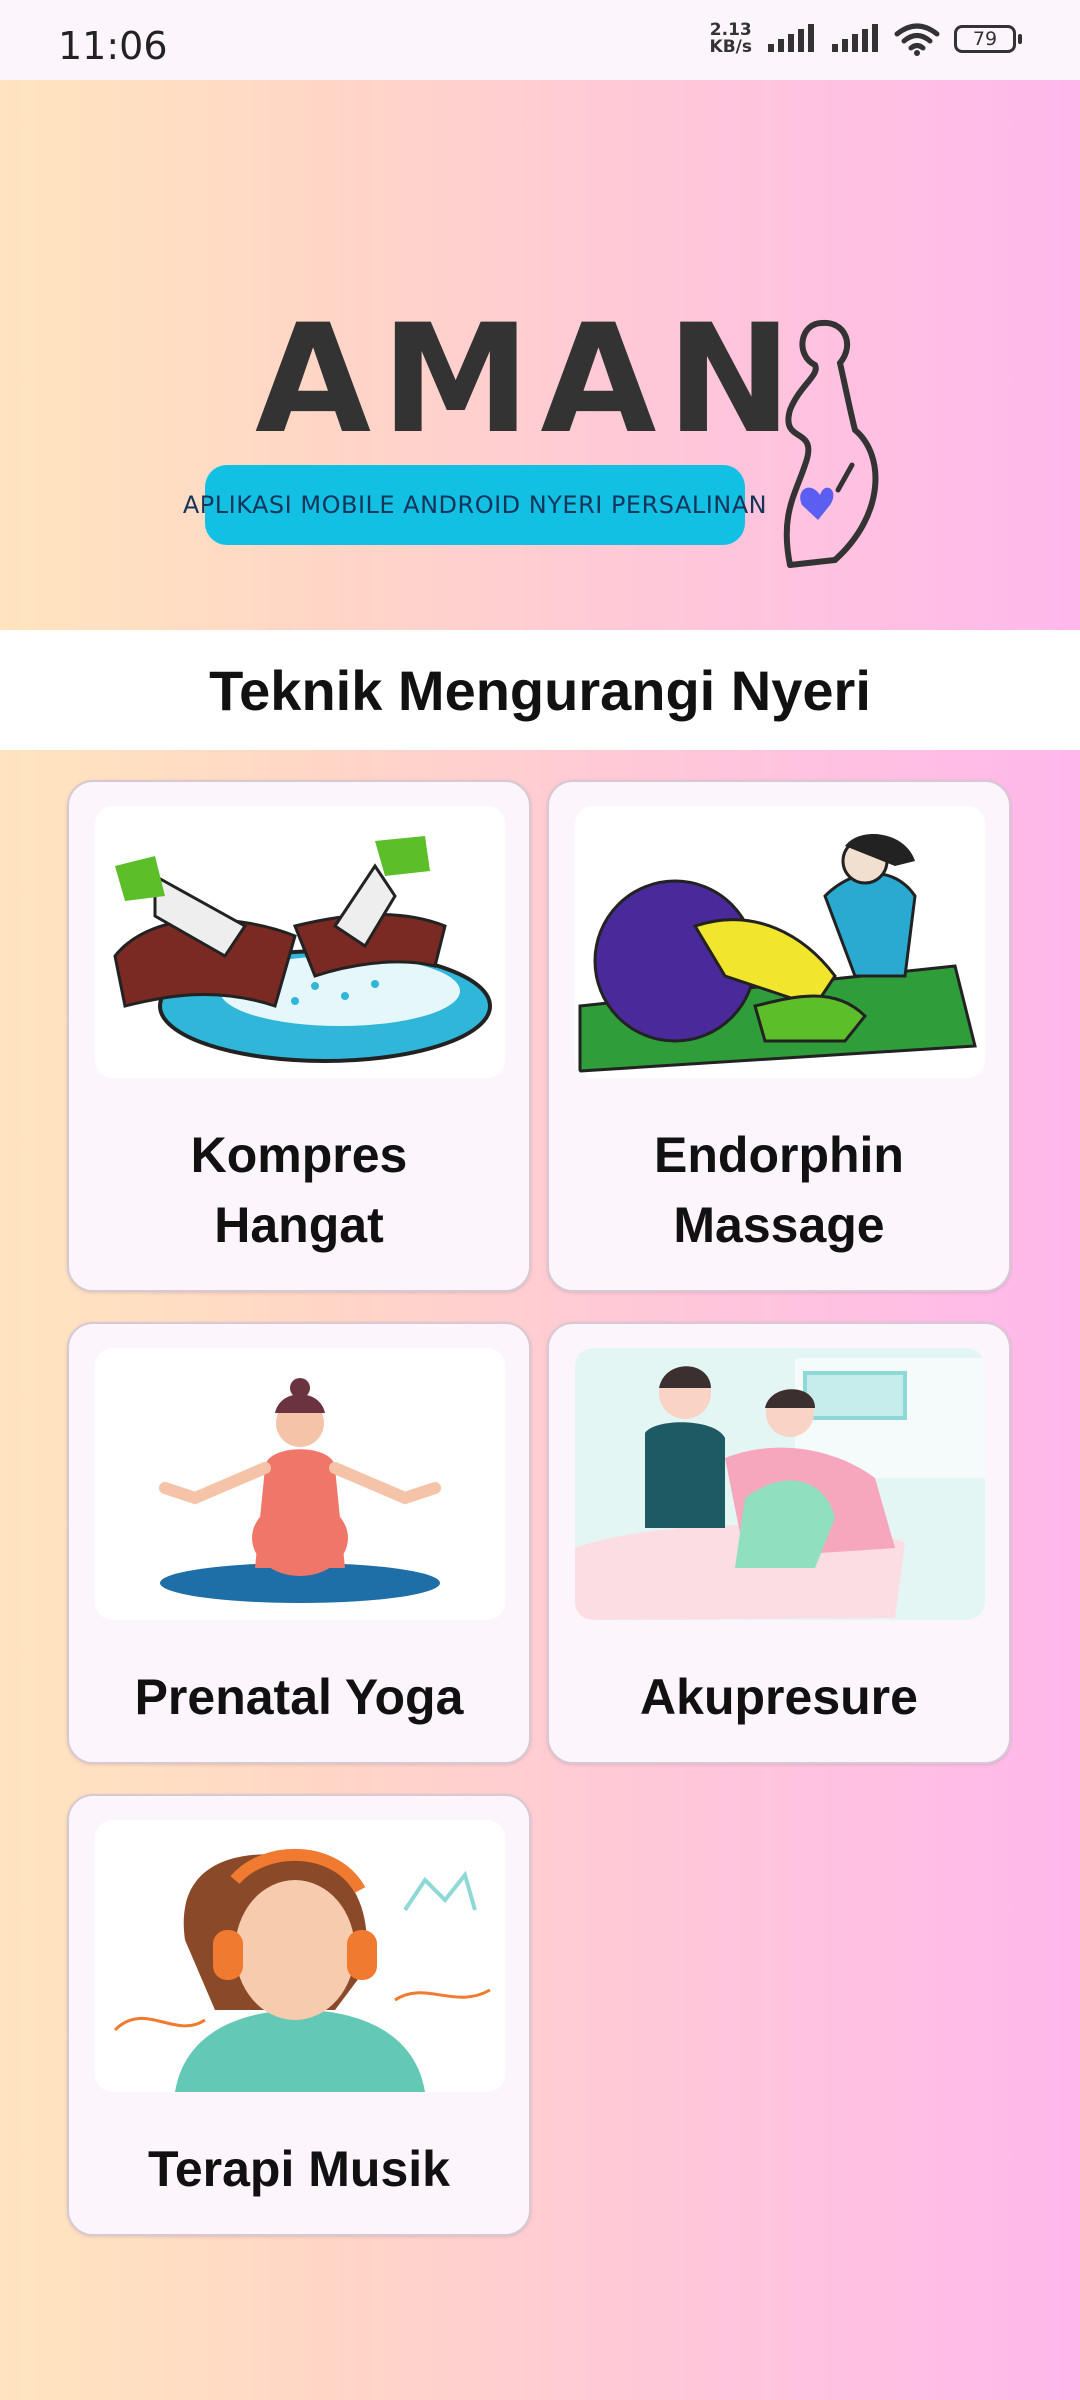 The height and width of the screenshot is (2400, 1080). I want to click on card-label-line1: Endorphin, so click(779, 1155).